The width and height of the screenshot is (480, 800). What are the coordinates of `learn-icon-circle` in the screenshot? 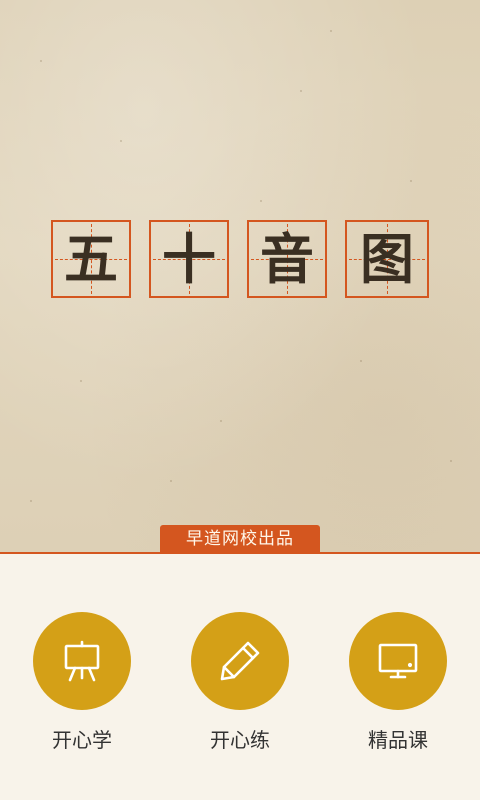 It's located at (82, 661).